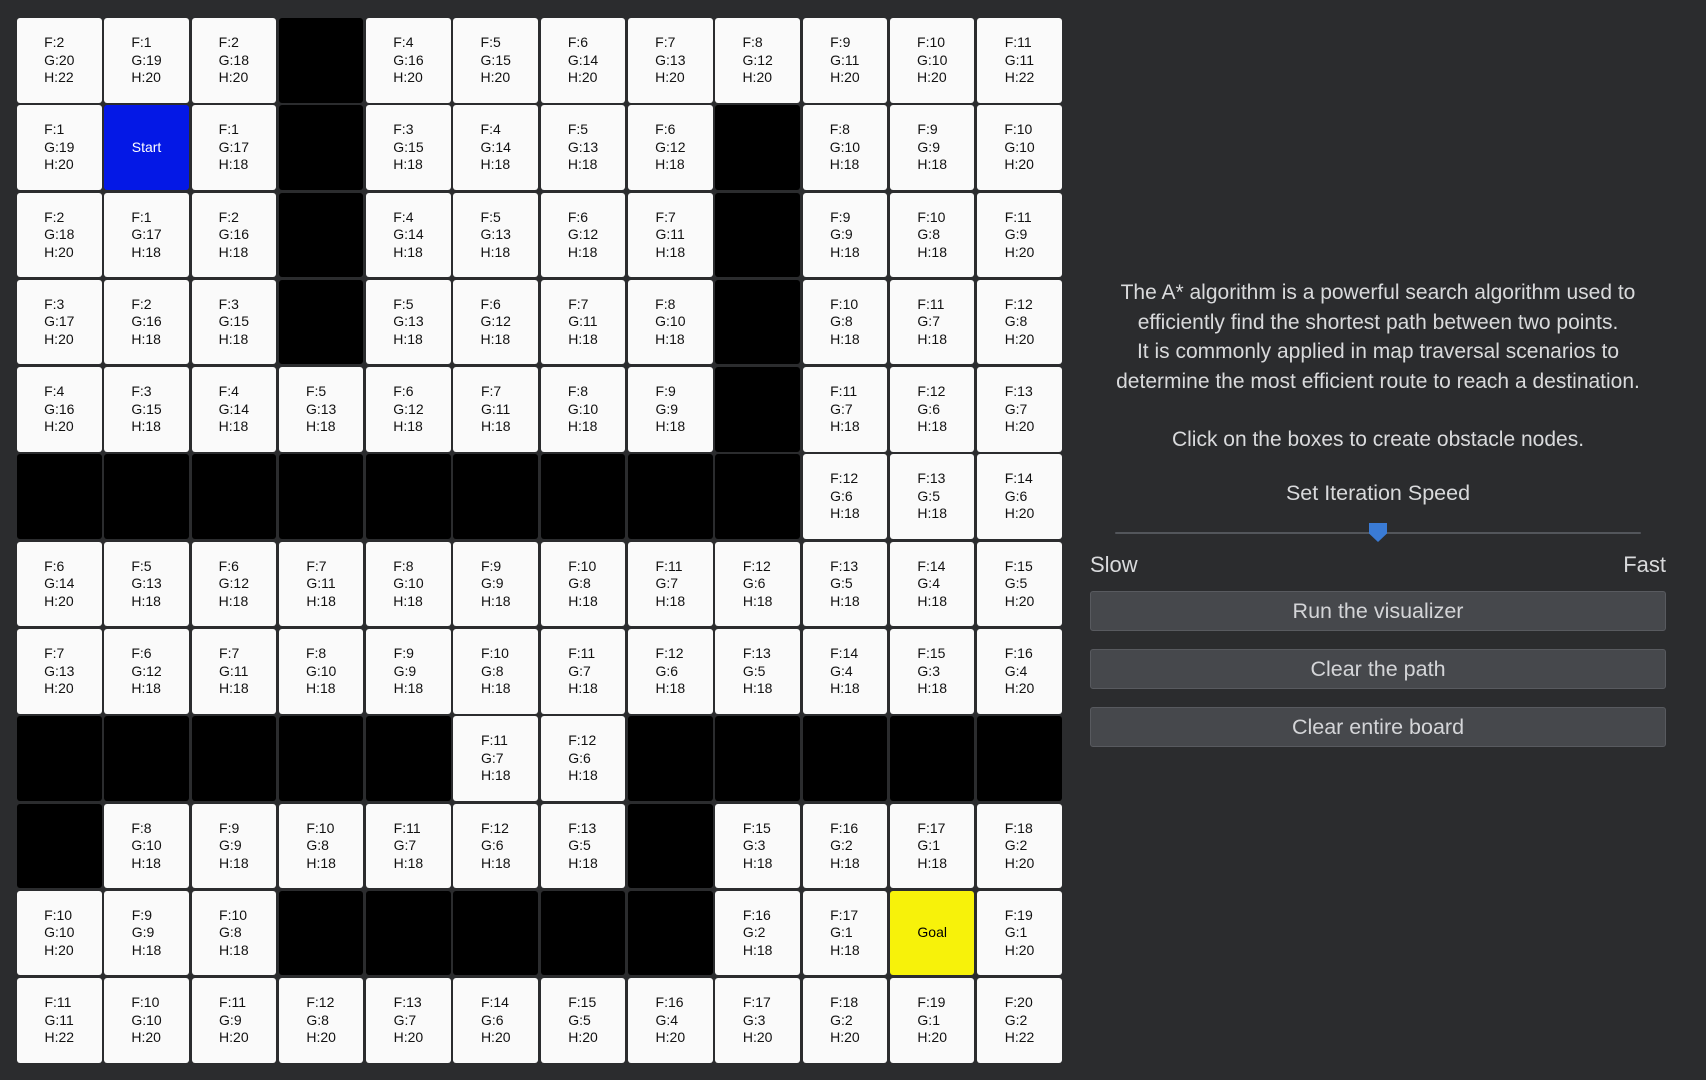 The width and height of the screenshot is (1706, 1080). What do you see at coordinates (757, 933) in the screenshot?
I see `grid-cell: F:16 G:2 H:18` at bounding box center [757, 933].